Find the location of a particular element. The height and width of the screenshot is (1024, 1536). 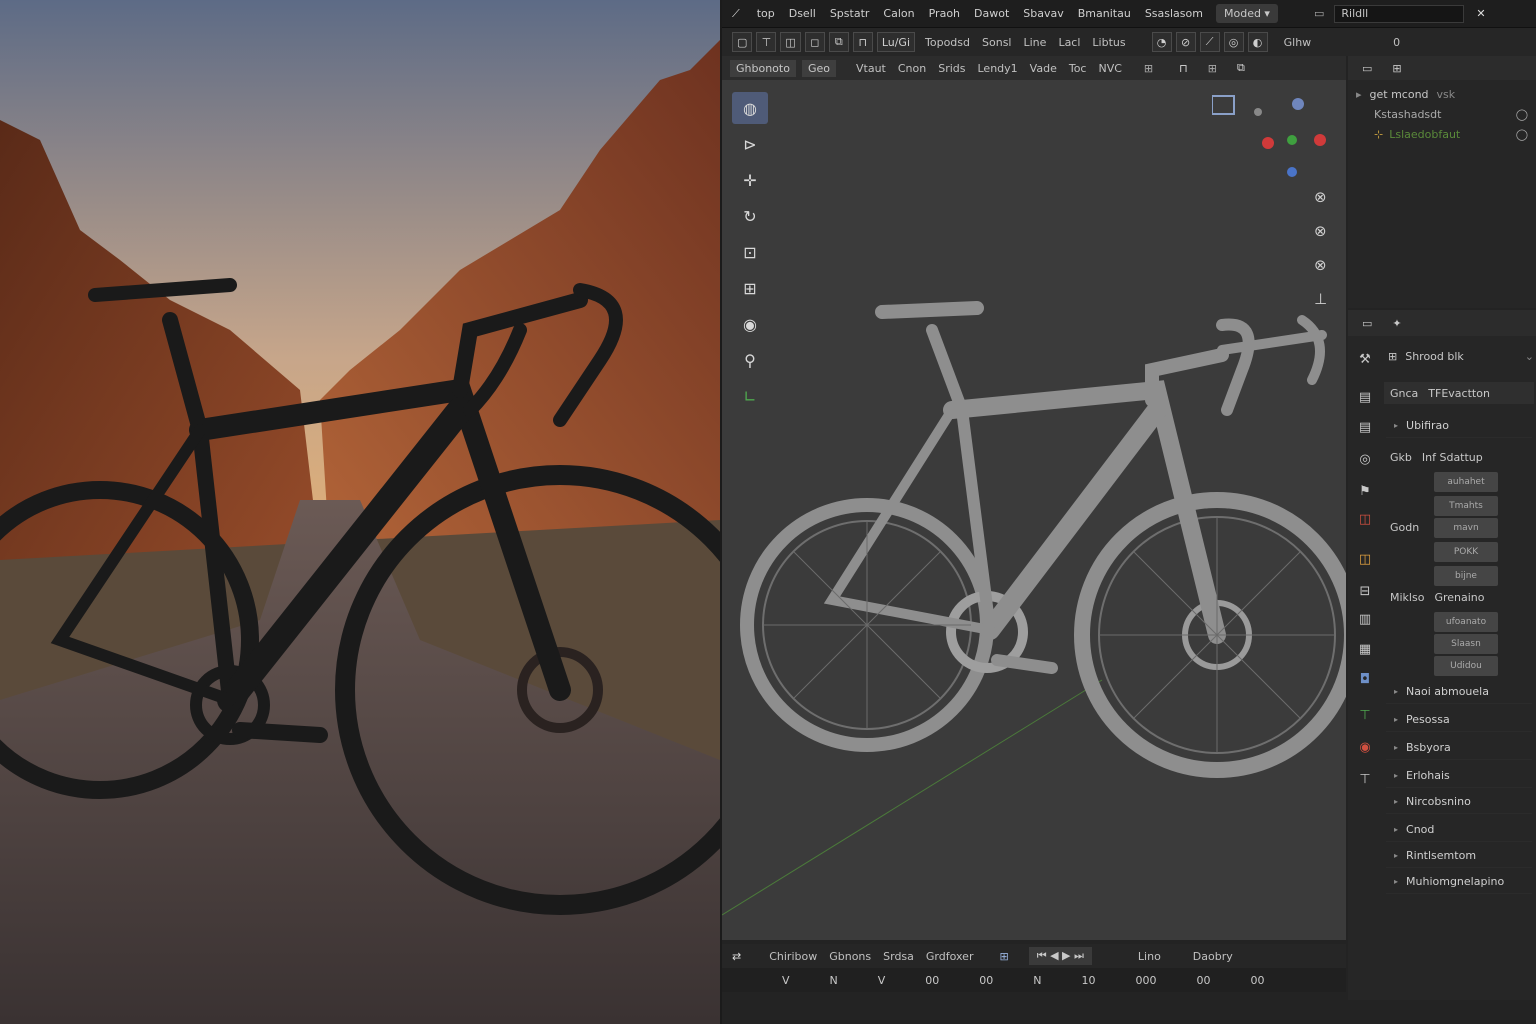

outliner-filter-icon: ⊞ is located at coordinates (1396, 68).